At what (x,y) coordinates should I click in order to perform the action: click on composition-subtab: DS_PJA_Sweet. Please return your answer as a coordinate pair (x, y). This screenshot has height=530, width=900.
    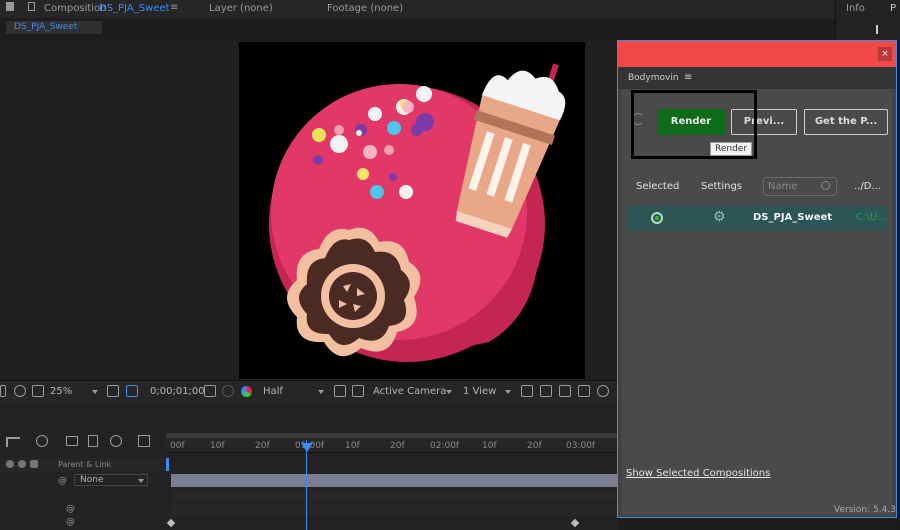
    Looking at the image, I should click on (54, 27).